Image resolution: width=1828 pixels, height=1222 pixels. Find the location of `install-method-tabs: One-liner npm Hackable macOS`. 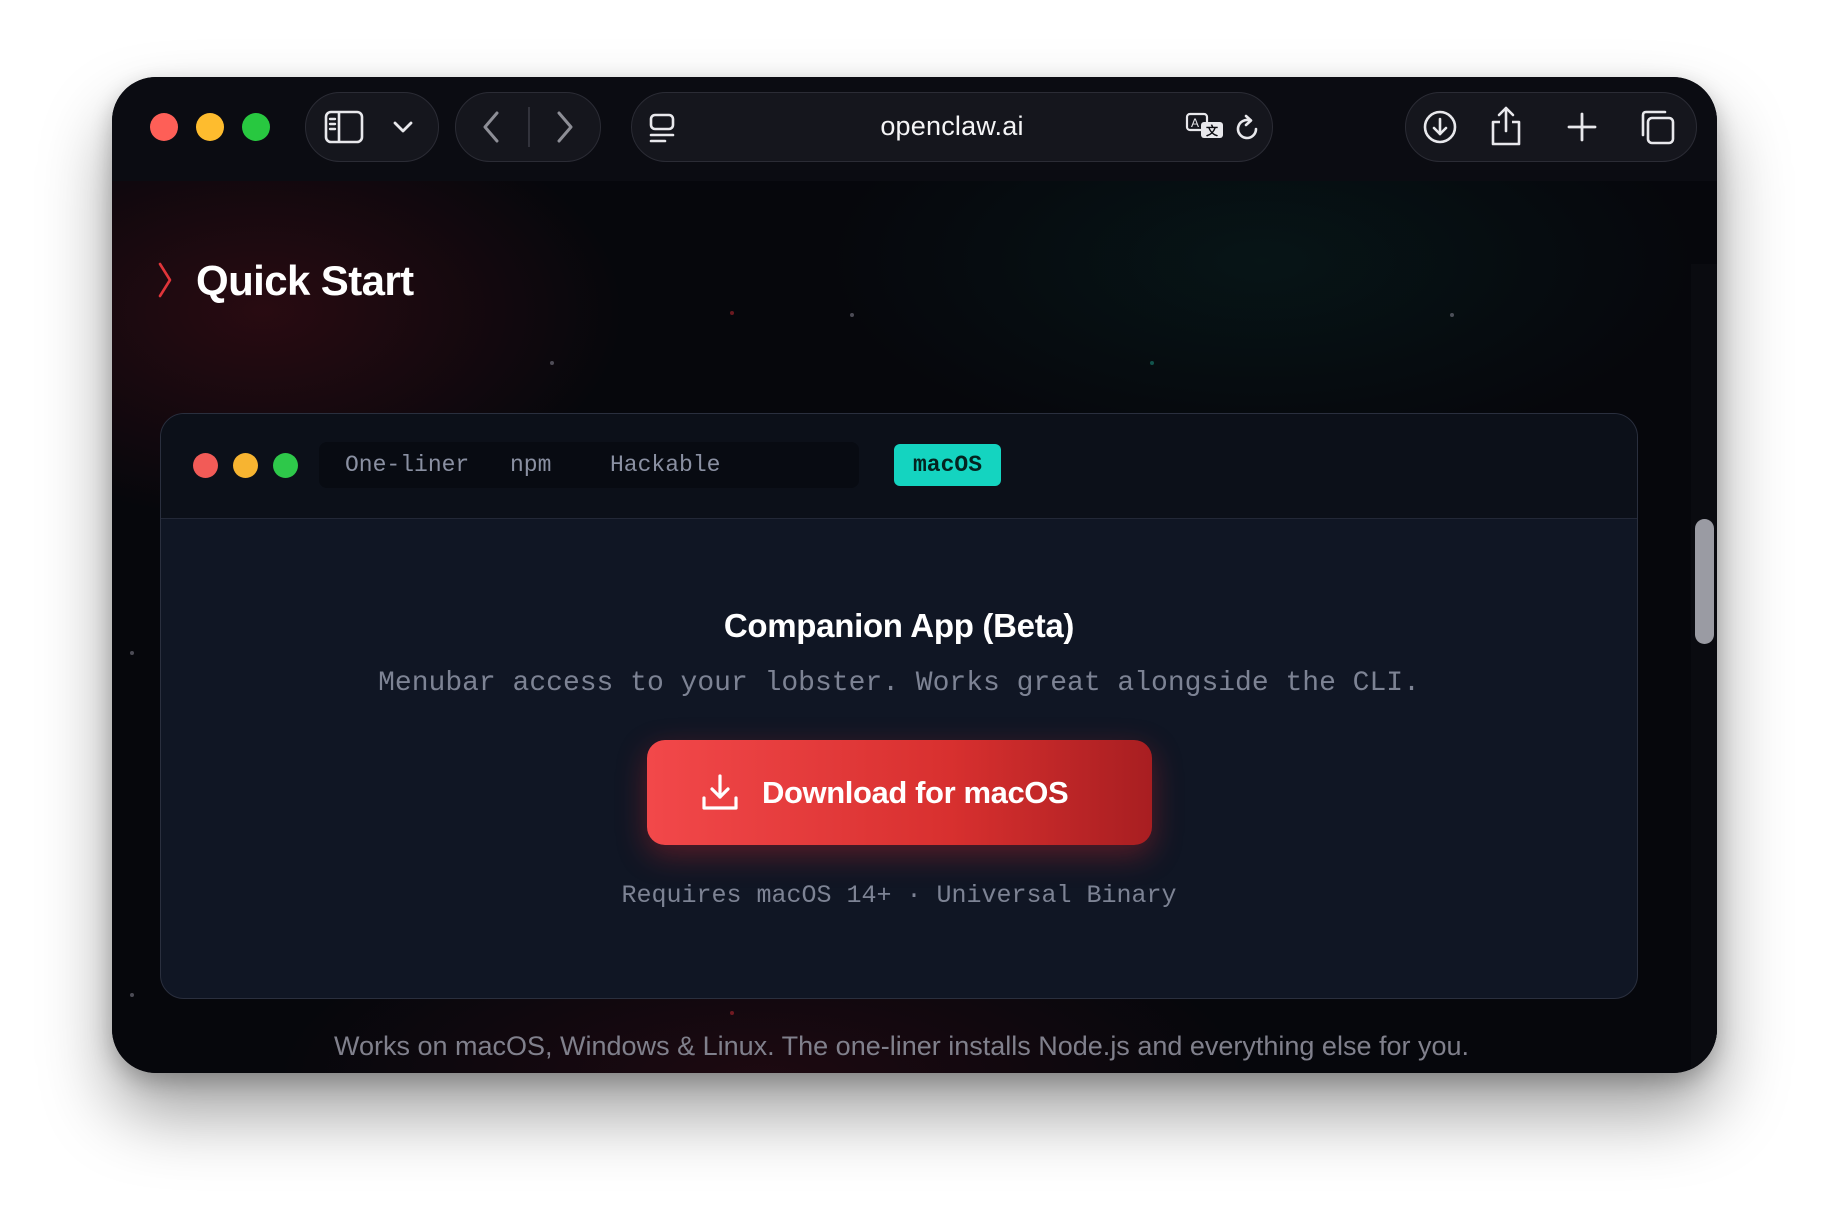

install-method-tabs: One-liner npm Hackable macOS is located at coordinates (660, 465).